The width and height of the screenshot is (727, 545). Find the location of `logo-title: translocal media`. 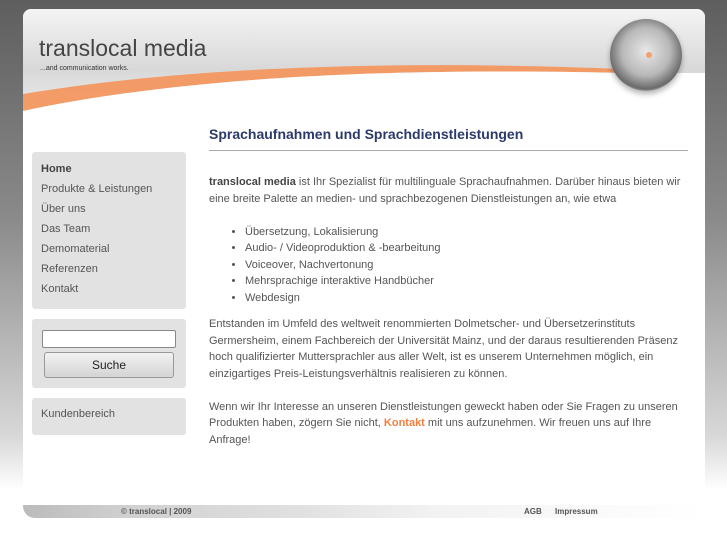

logo-title: translocal media is located at coordinates (122, 48).